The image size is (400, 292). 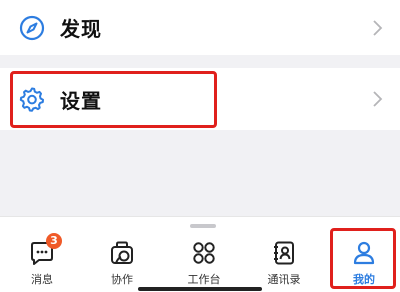 What do you see at coordinates (44, 250) in the screenshot?
I see `chat-icon: 3` at bounding box center [44, 250].